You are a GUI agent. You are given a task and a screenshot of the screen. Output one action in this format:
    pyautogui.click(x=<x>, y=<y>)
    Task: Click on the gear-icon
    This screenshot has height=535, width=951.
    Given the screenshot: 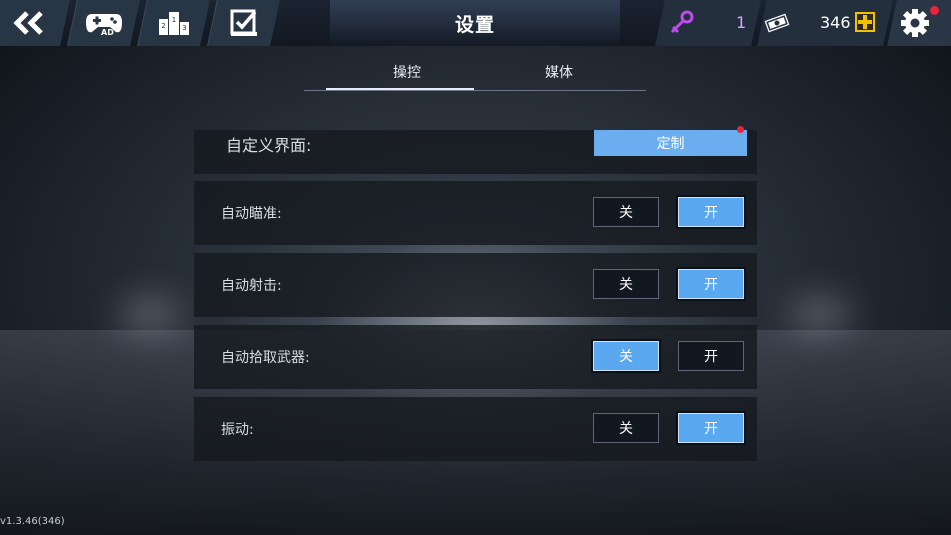 What is the action you would take?
    pyautogui.click(x=915, y=23)
    